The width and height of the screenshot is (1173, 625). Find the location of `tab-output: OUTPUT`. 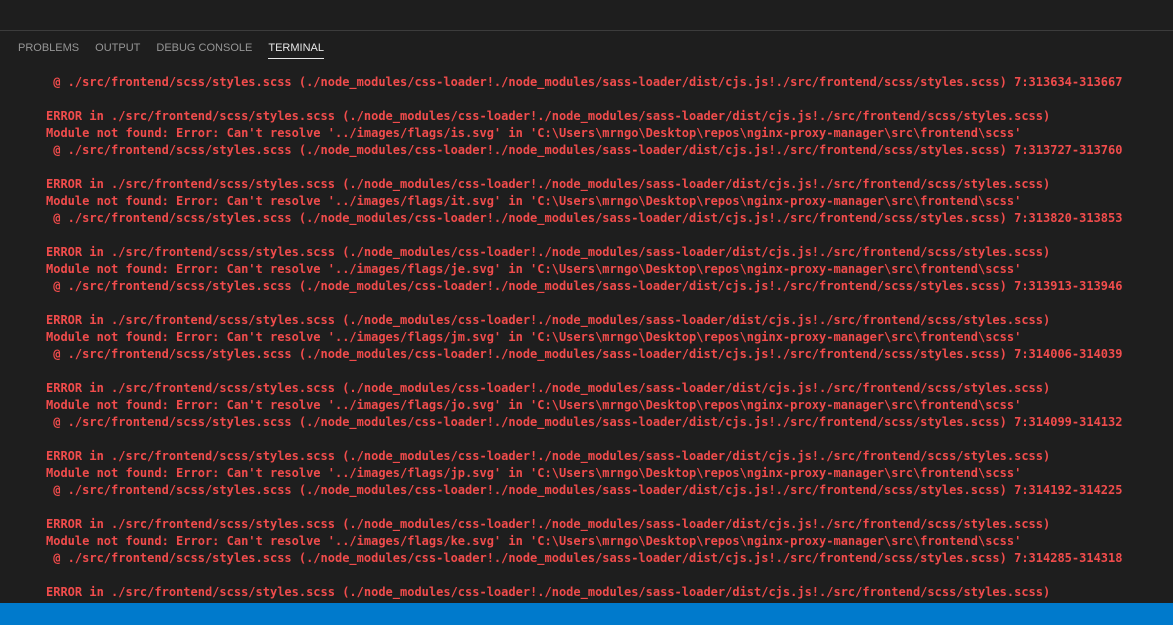

tab-output: OUTPUT is located at coordinates (117, 49).